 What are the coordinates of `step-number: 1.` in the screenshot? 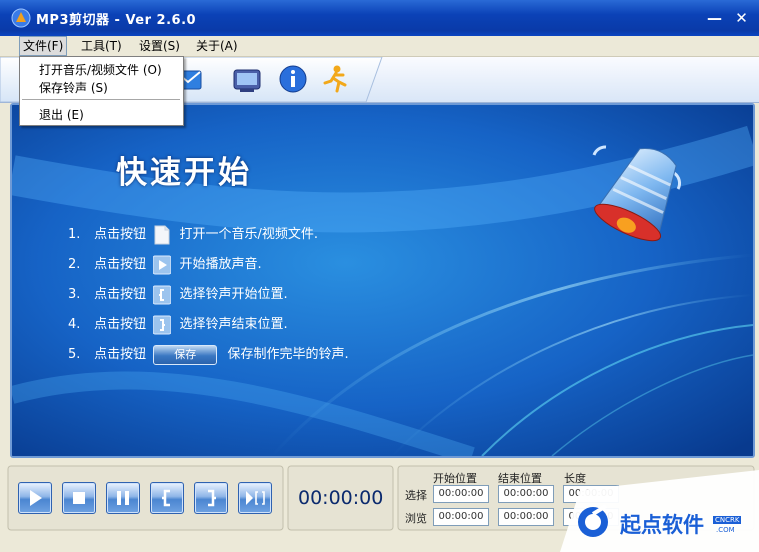 It's located at (74, 234).